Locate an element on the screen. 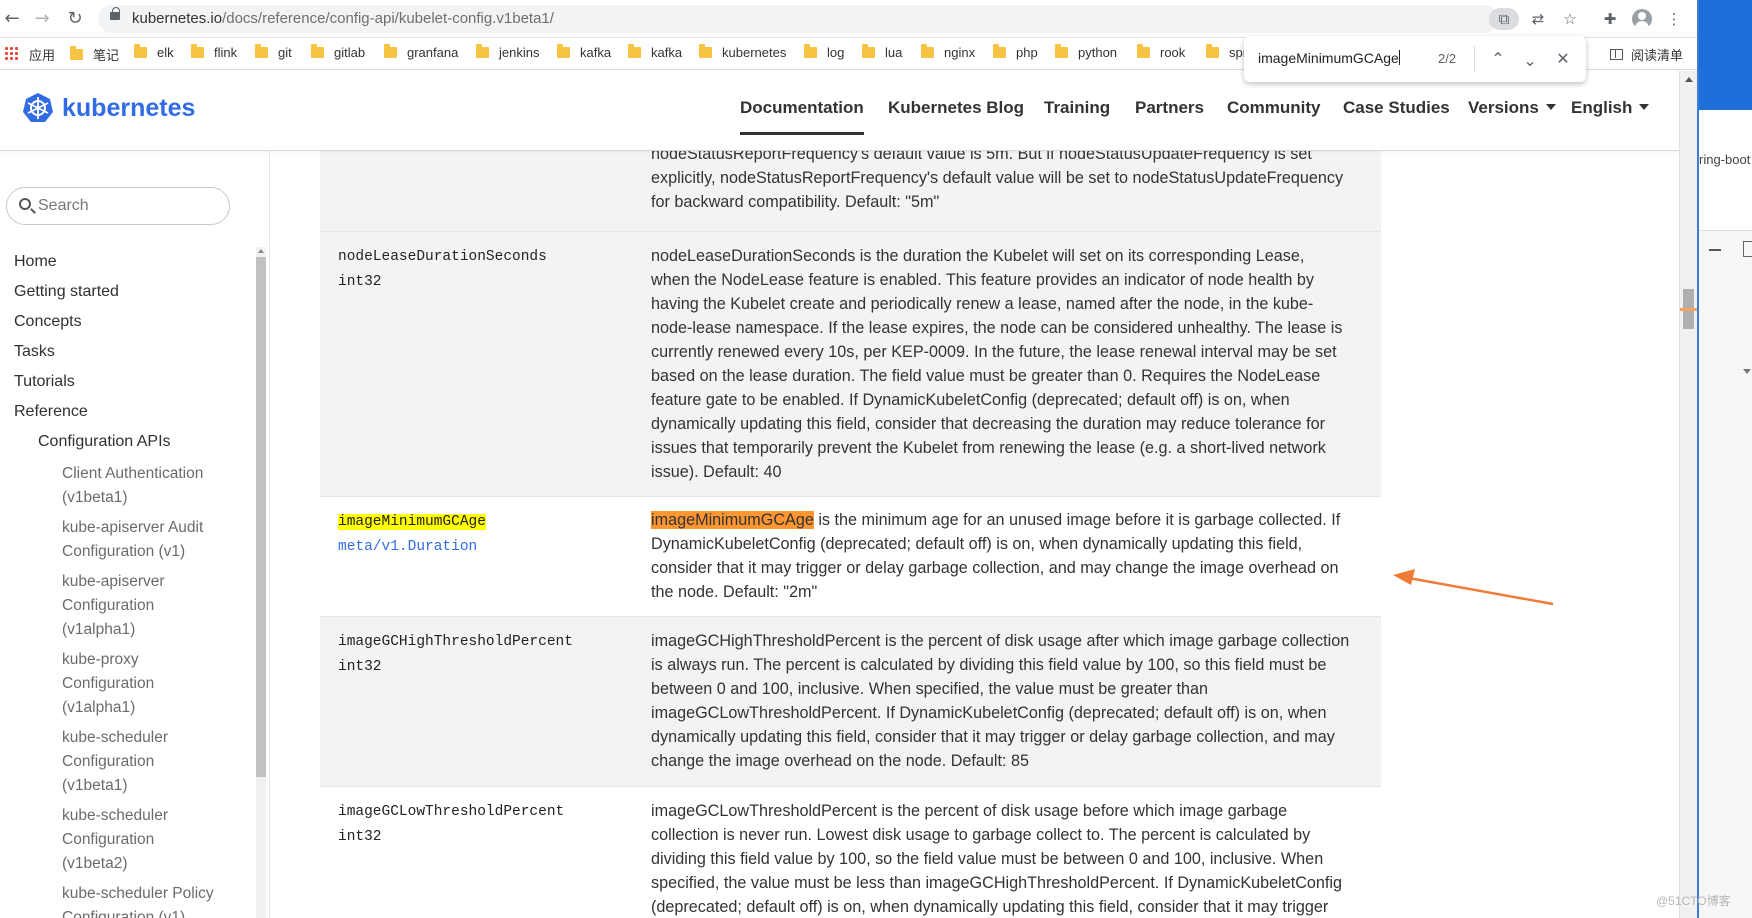  forward-arrow-icon: → is located at coordinates (42, 19).